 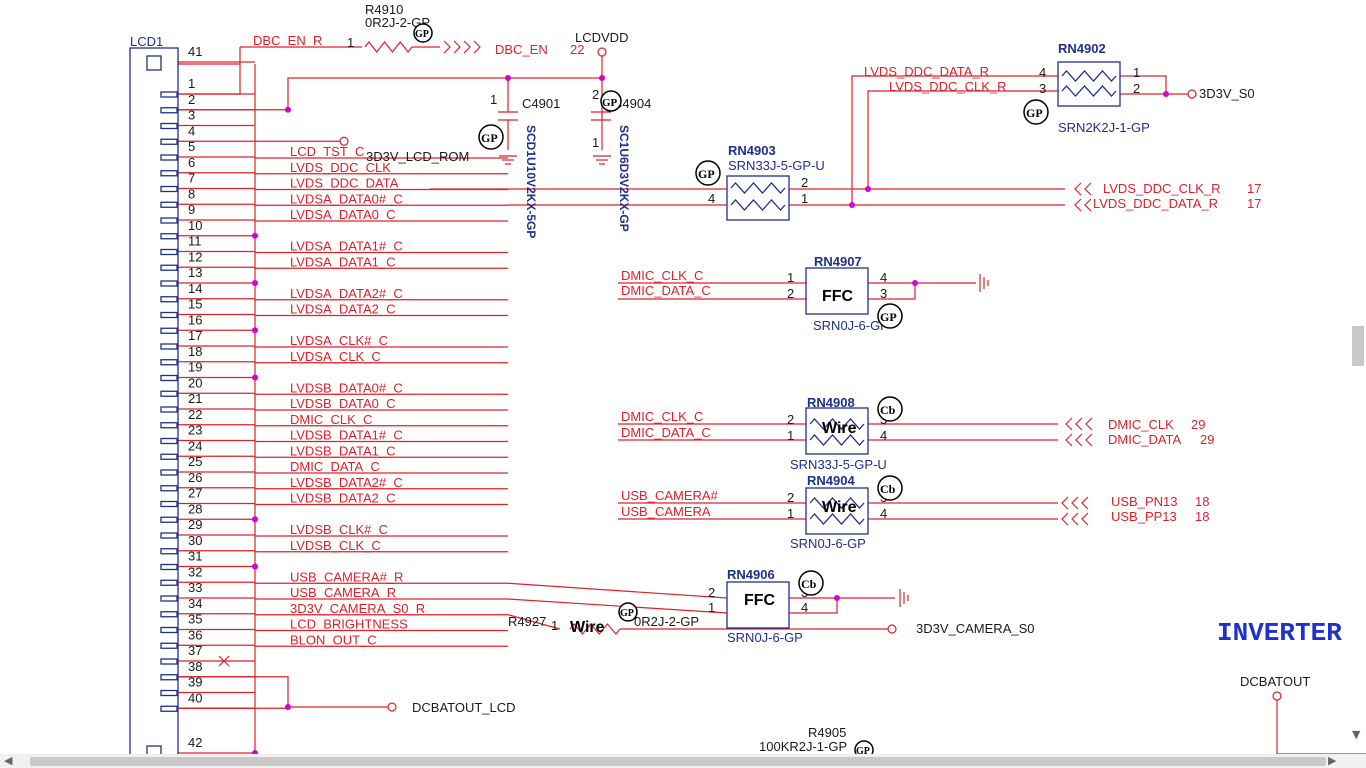 I want to click on connector-pin-number: 41, so click(x=195, y=51).